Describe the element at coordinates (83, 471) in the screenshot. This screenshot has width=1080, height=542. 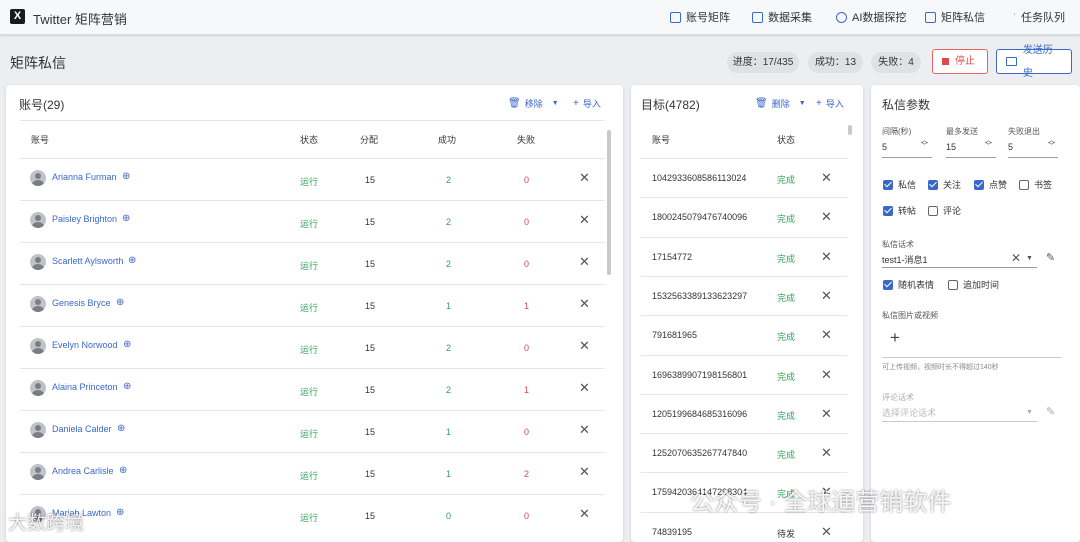
I see `account-name: Andrea Carlisle` at that location.